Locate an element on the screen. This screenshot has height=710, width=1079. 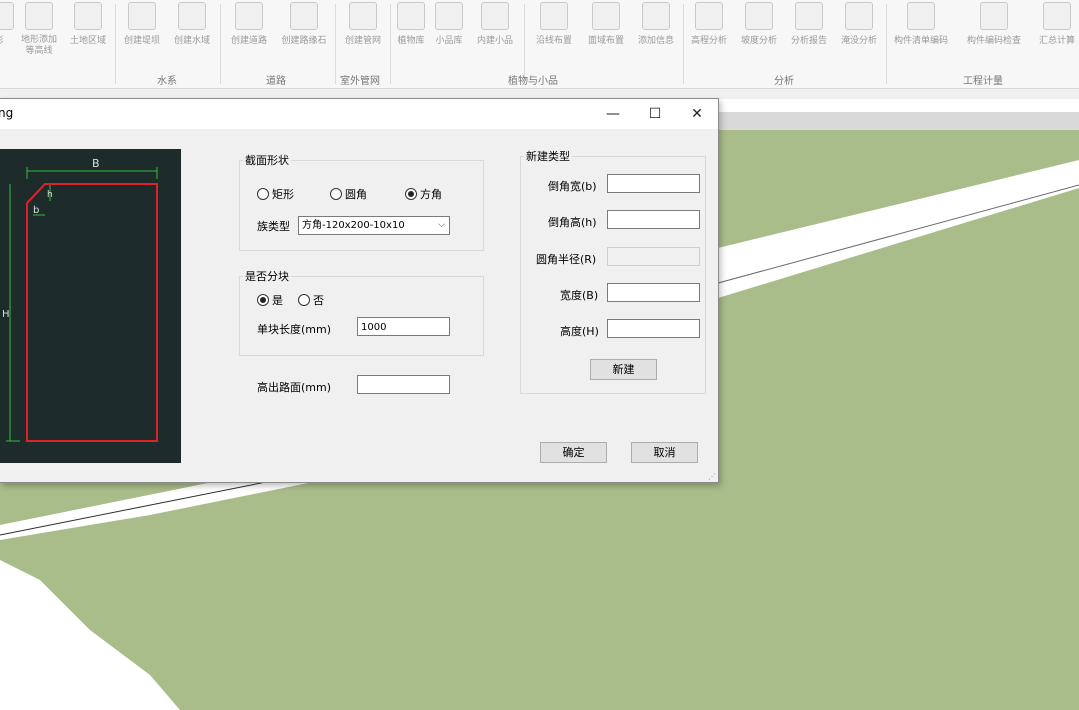
pipe-network-icon is located at coordinates (363, 16).